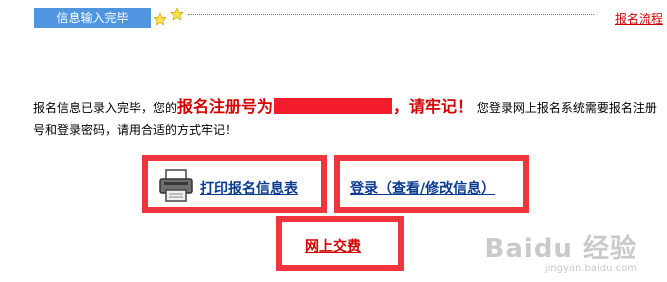  I want to click on watermark-brand: Baidu 经验, so click(560, 249).